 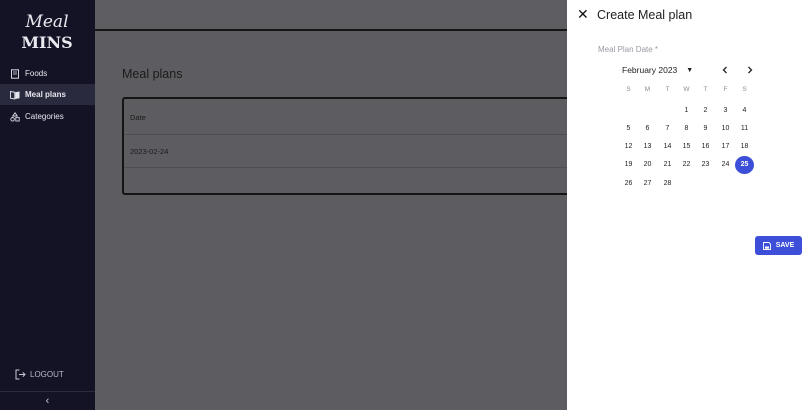 I want to click on calendar-day: 9, so click(x=705, y=128).